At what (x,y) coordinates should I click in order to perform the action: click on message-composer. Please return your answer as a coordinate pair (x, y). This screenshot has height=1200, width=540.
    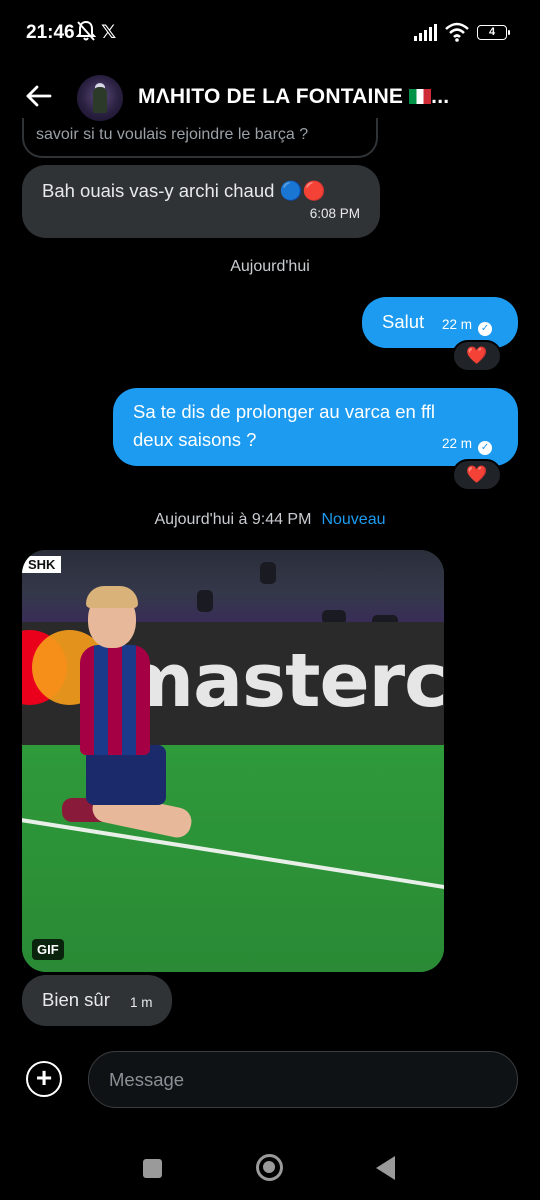
    Looking at the image, I should click on (303, 1079).